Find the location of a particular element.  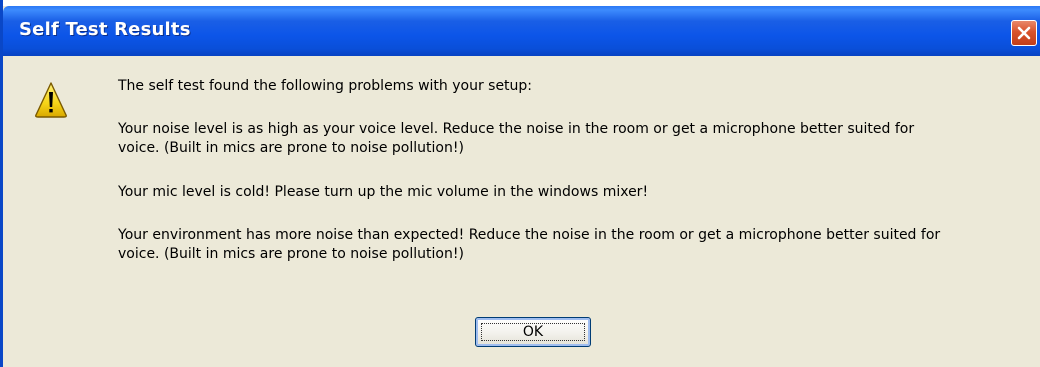

ok-button-label: OK is located at coordinates (533, 332).